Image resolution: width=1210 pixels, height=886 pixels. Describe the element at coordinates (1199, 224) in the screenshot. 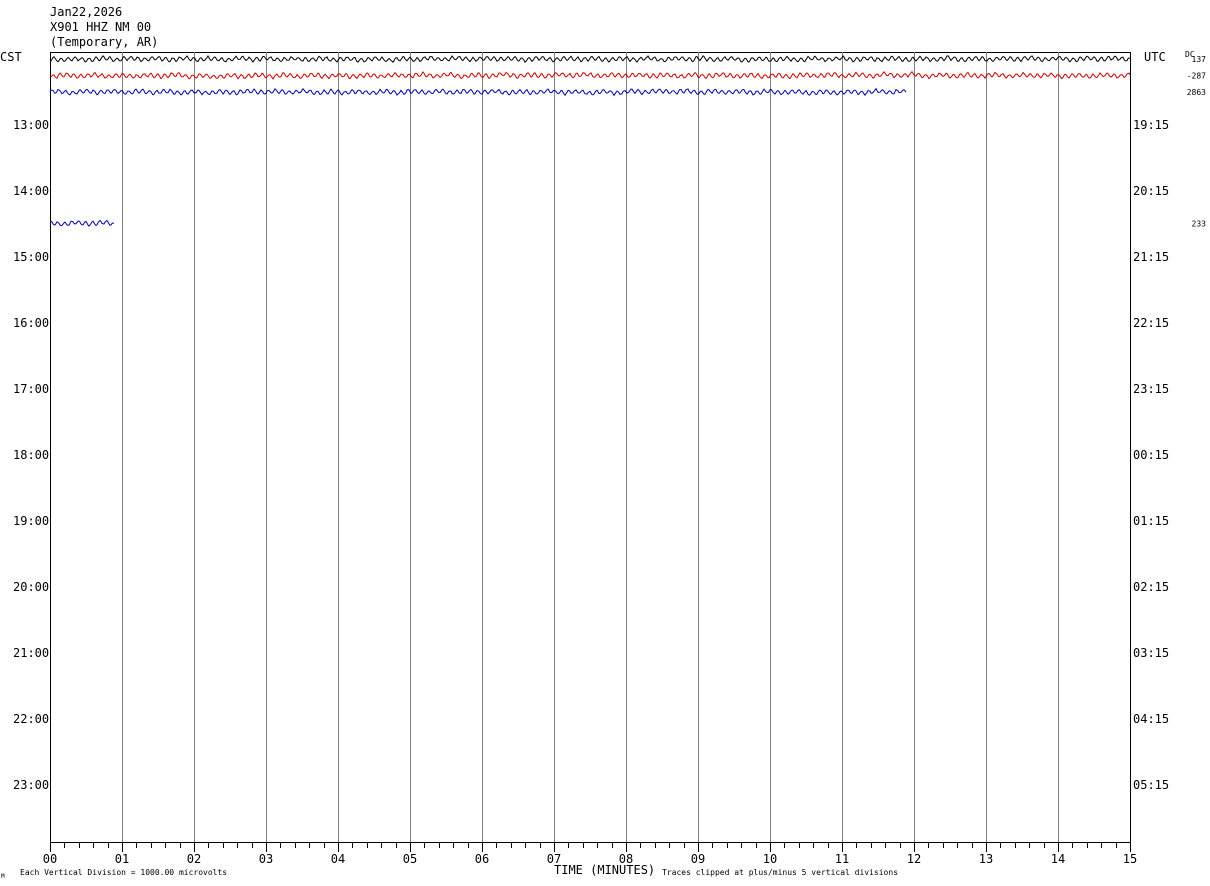

I see `dc-value: 233` at that location.